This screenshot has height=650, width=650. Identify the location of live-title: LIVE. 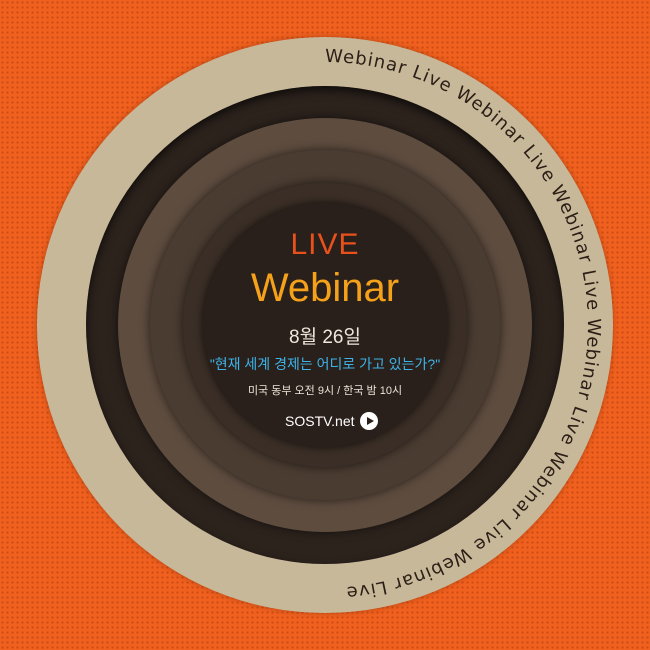
(325, 244).